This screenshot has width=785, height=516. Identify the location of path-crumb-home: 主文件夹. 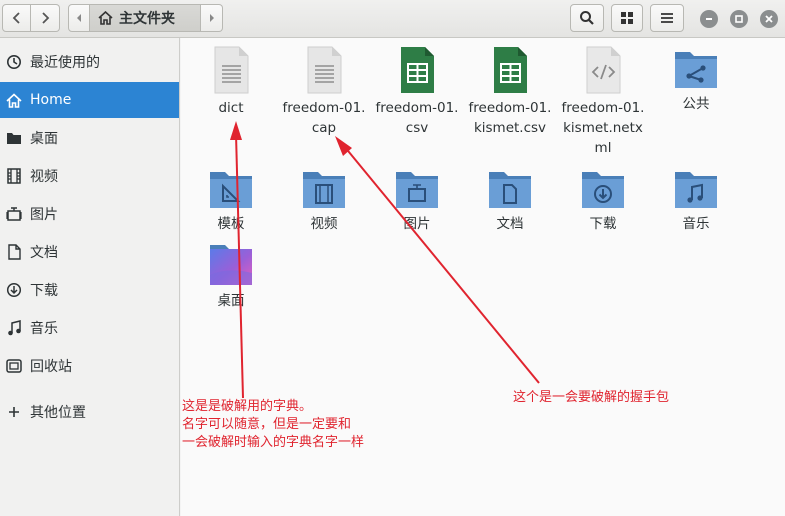
(145, 18).